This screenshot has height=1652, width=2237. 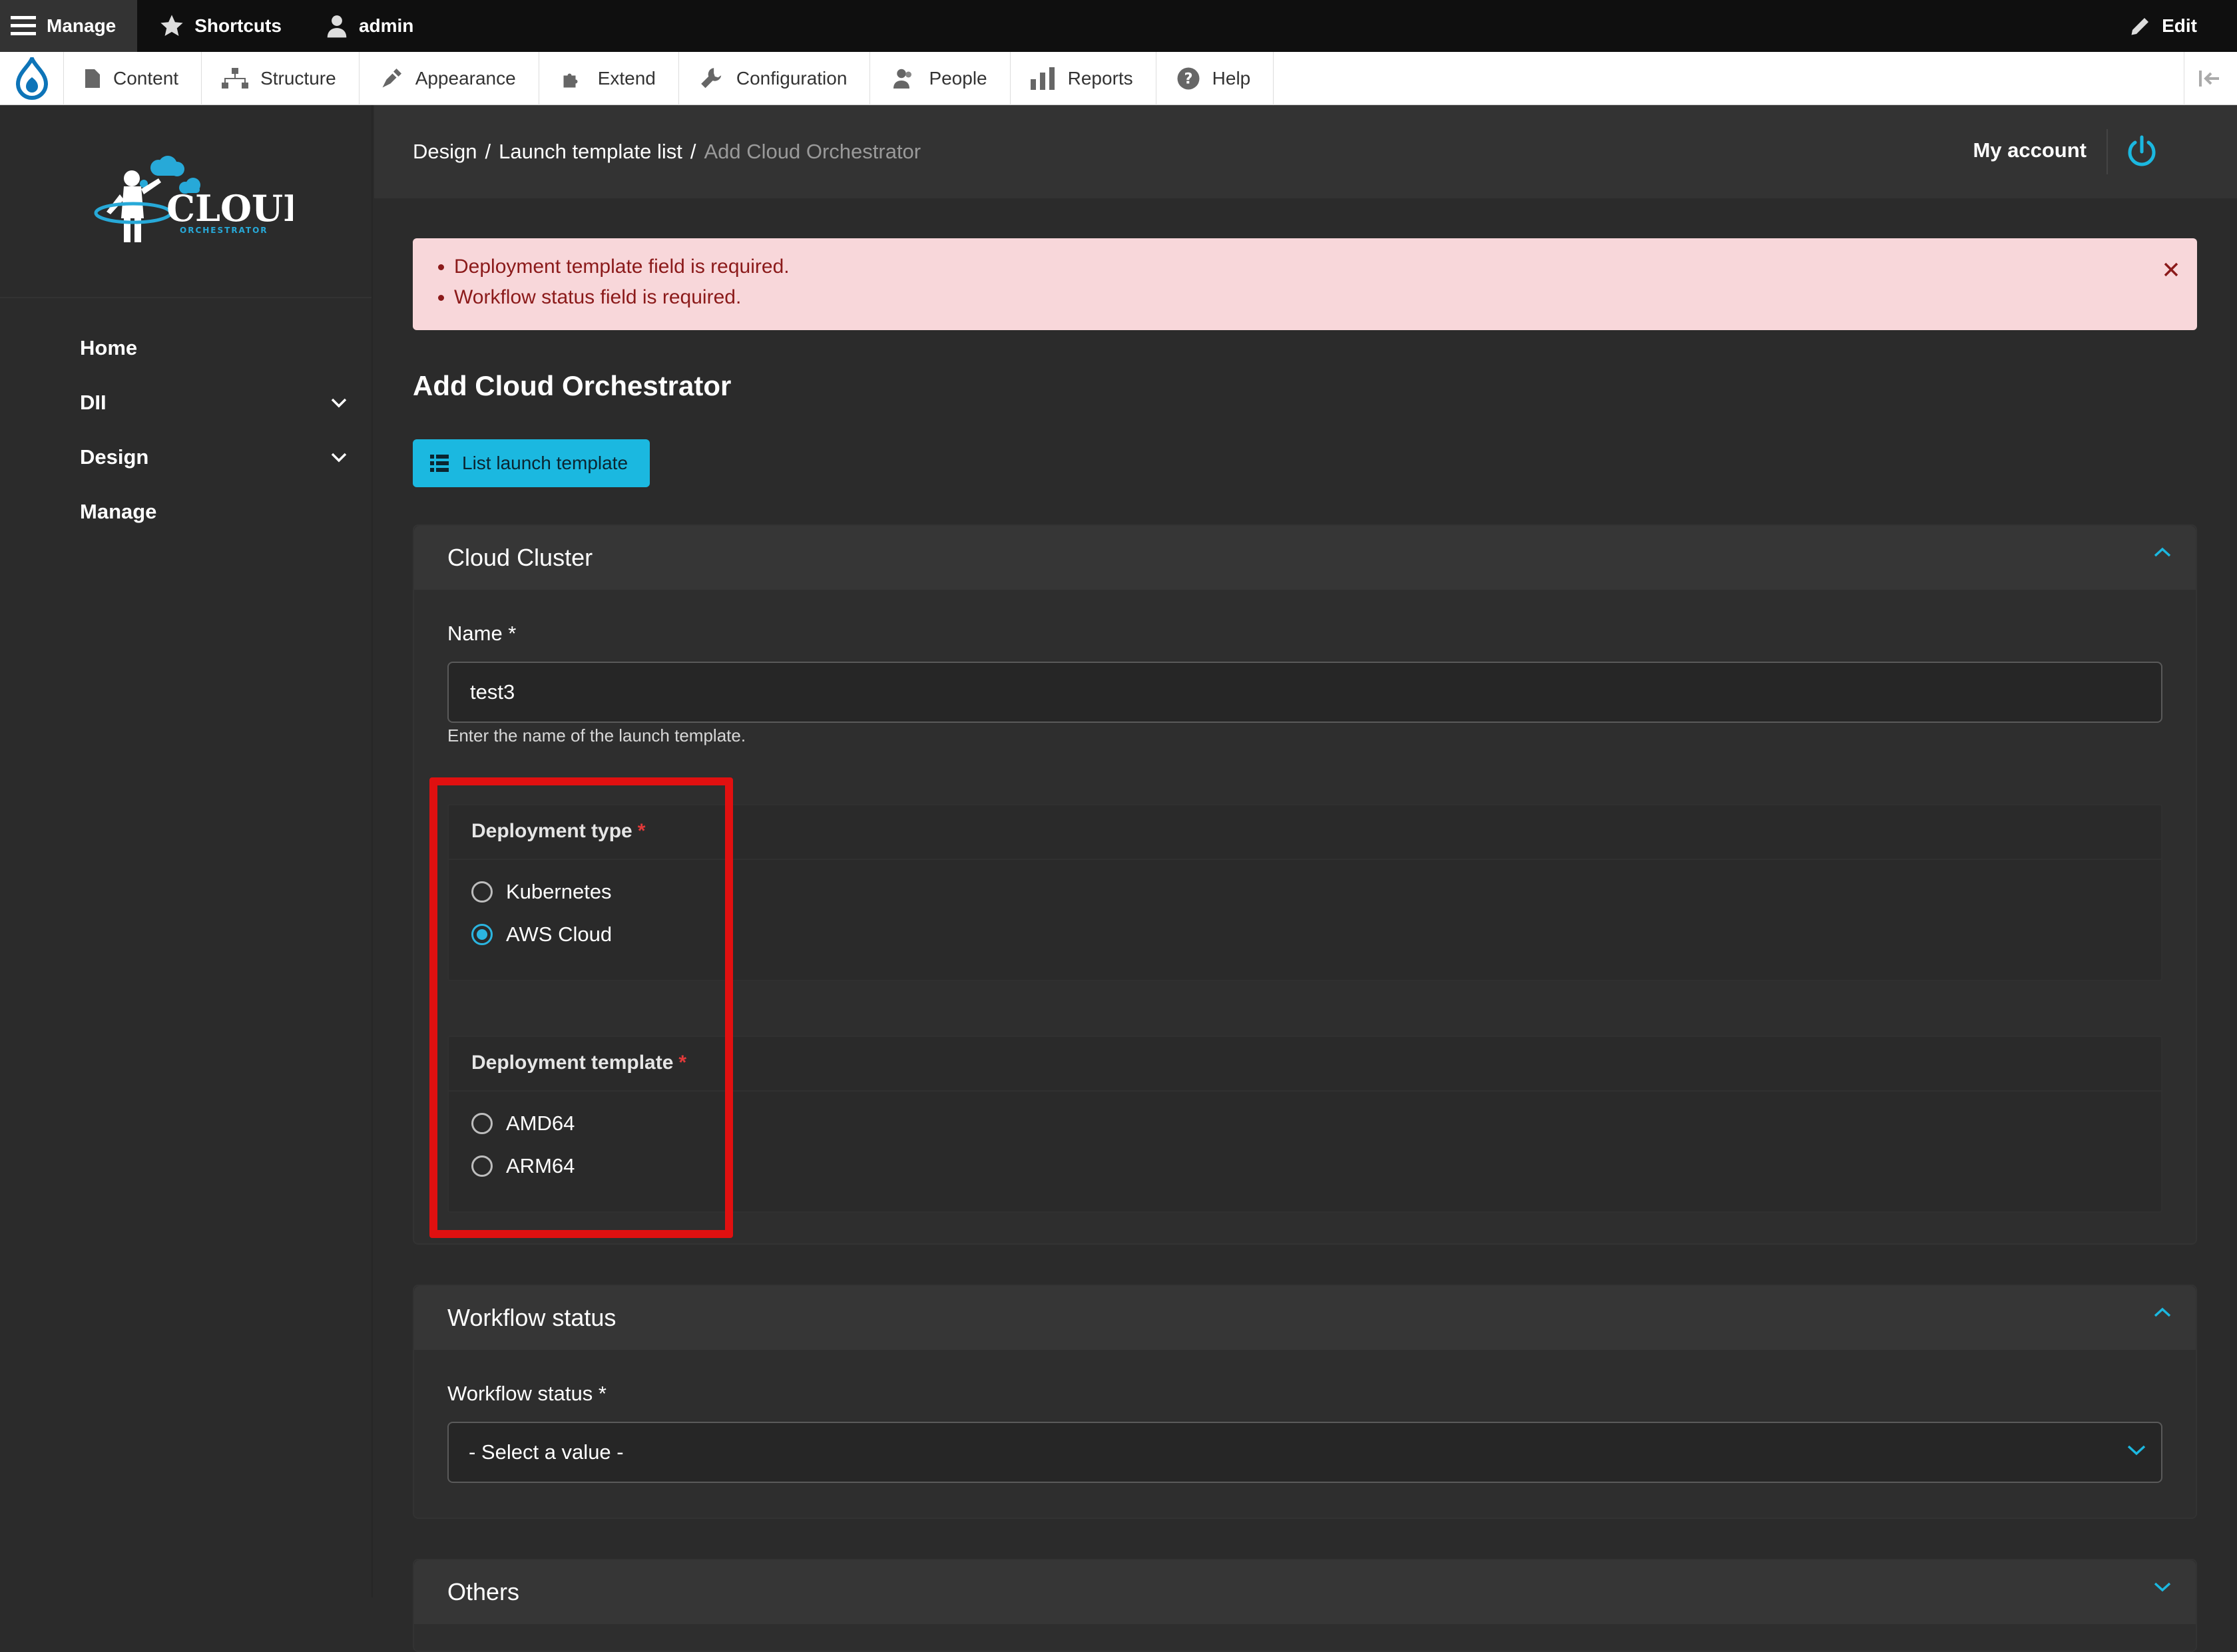 I want to click on error-message: Workflow status field is required., so click(x=1325, y=297).